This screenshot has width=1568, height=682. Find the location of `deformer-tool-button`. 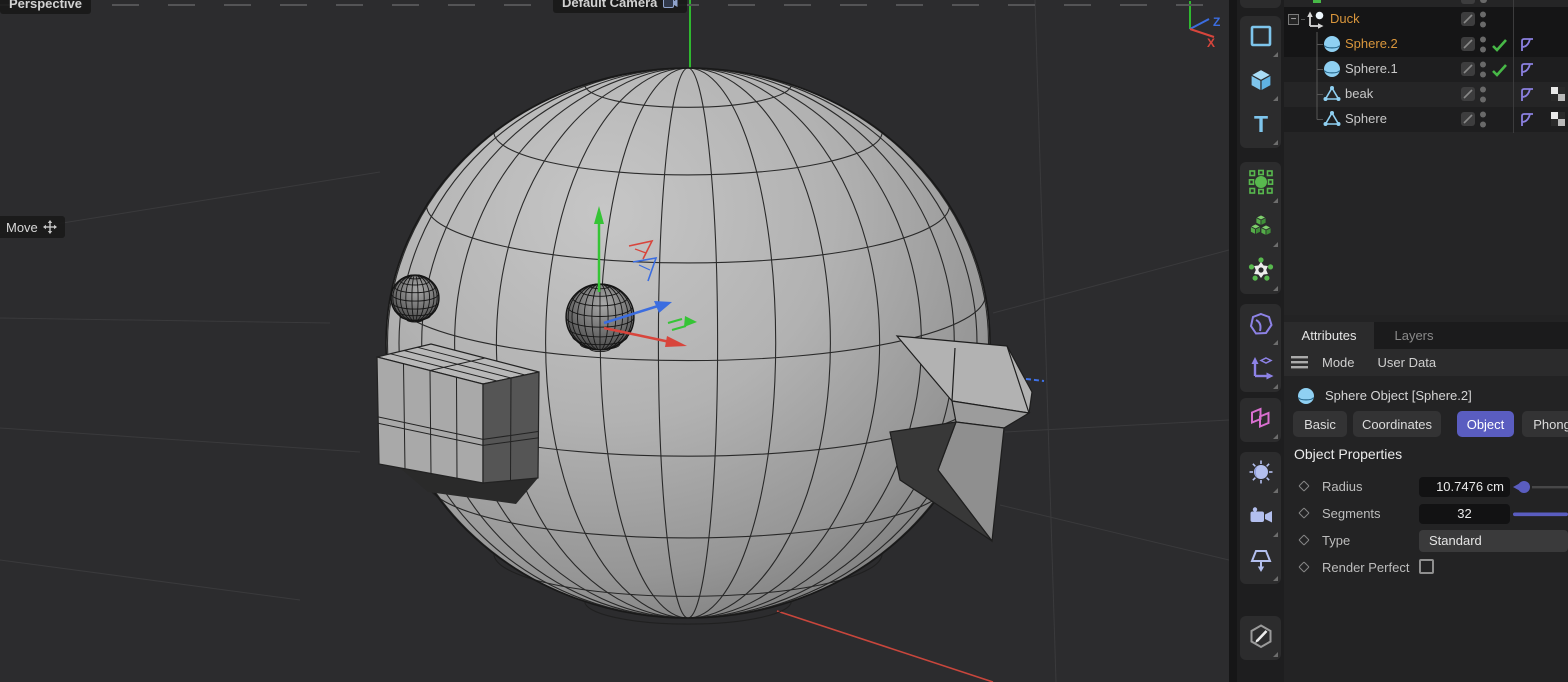

deformer-tool-button is located at coordinates (1260, 370).